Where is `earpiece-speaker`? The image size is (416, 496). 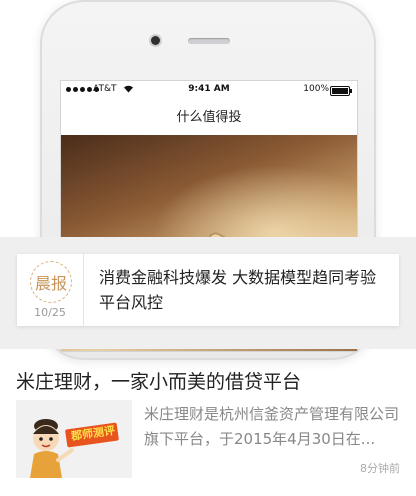
earpiece-speaker is located at coordinates (209, 41).